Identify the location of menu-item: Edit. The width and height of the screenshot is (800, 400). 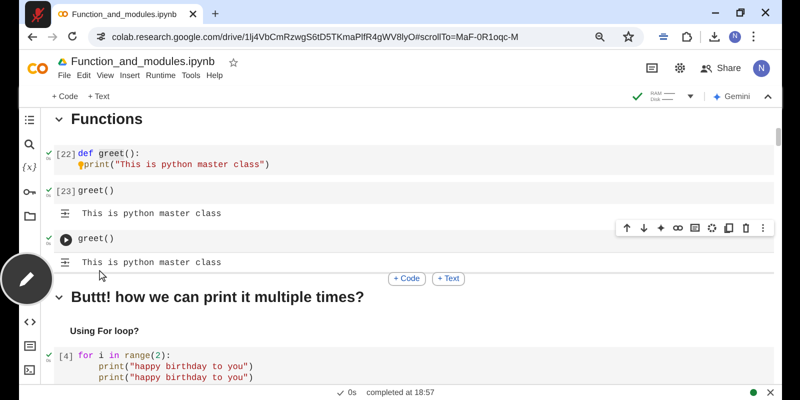
(83, 75).